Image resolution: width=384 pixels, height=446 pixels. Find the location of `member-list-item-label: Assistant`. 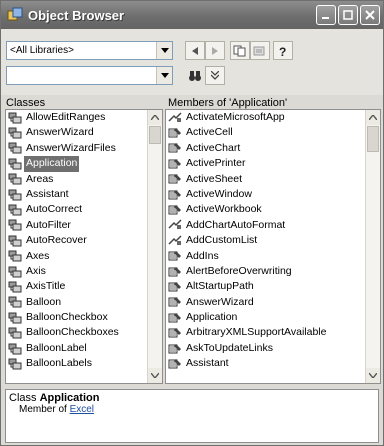

member-list-item-label: Assistant is located at coordinates (207, 363).